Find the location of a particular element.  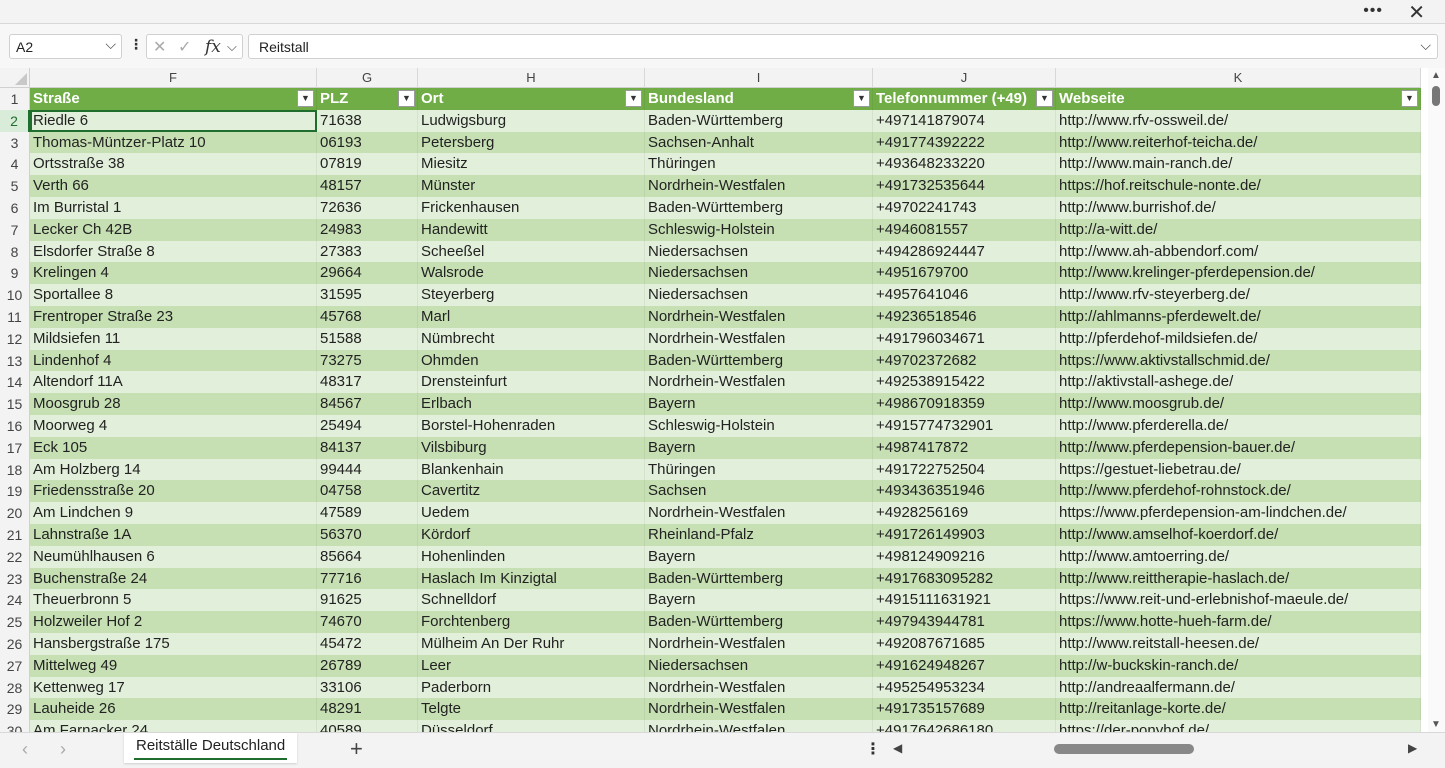

scrollbar-thumb is located at coordinates (1436, 96).